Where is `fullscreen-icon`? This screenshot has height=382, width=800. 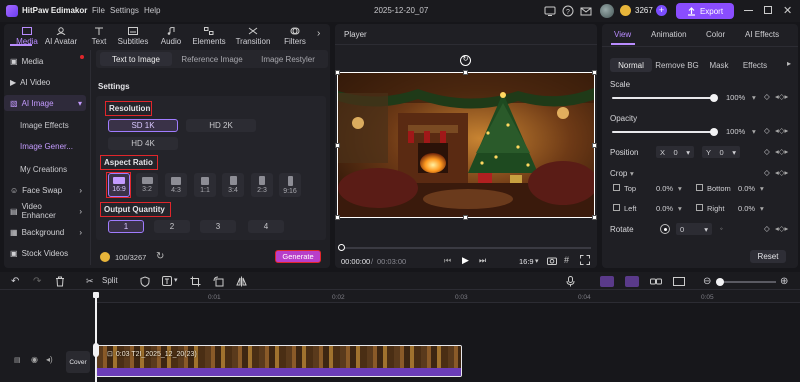
fullscreen-icon is located at coordinates (585, 260).